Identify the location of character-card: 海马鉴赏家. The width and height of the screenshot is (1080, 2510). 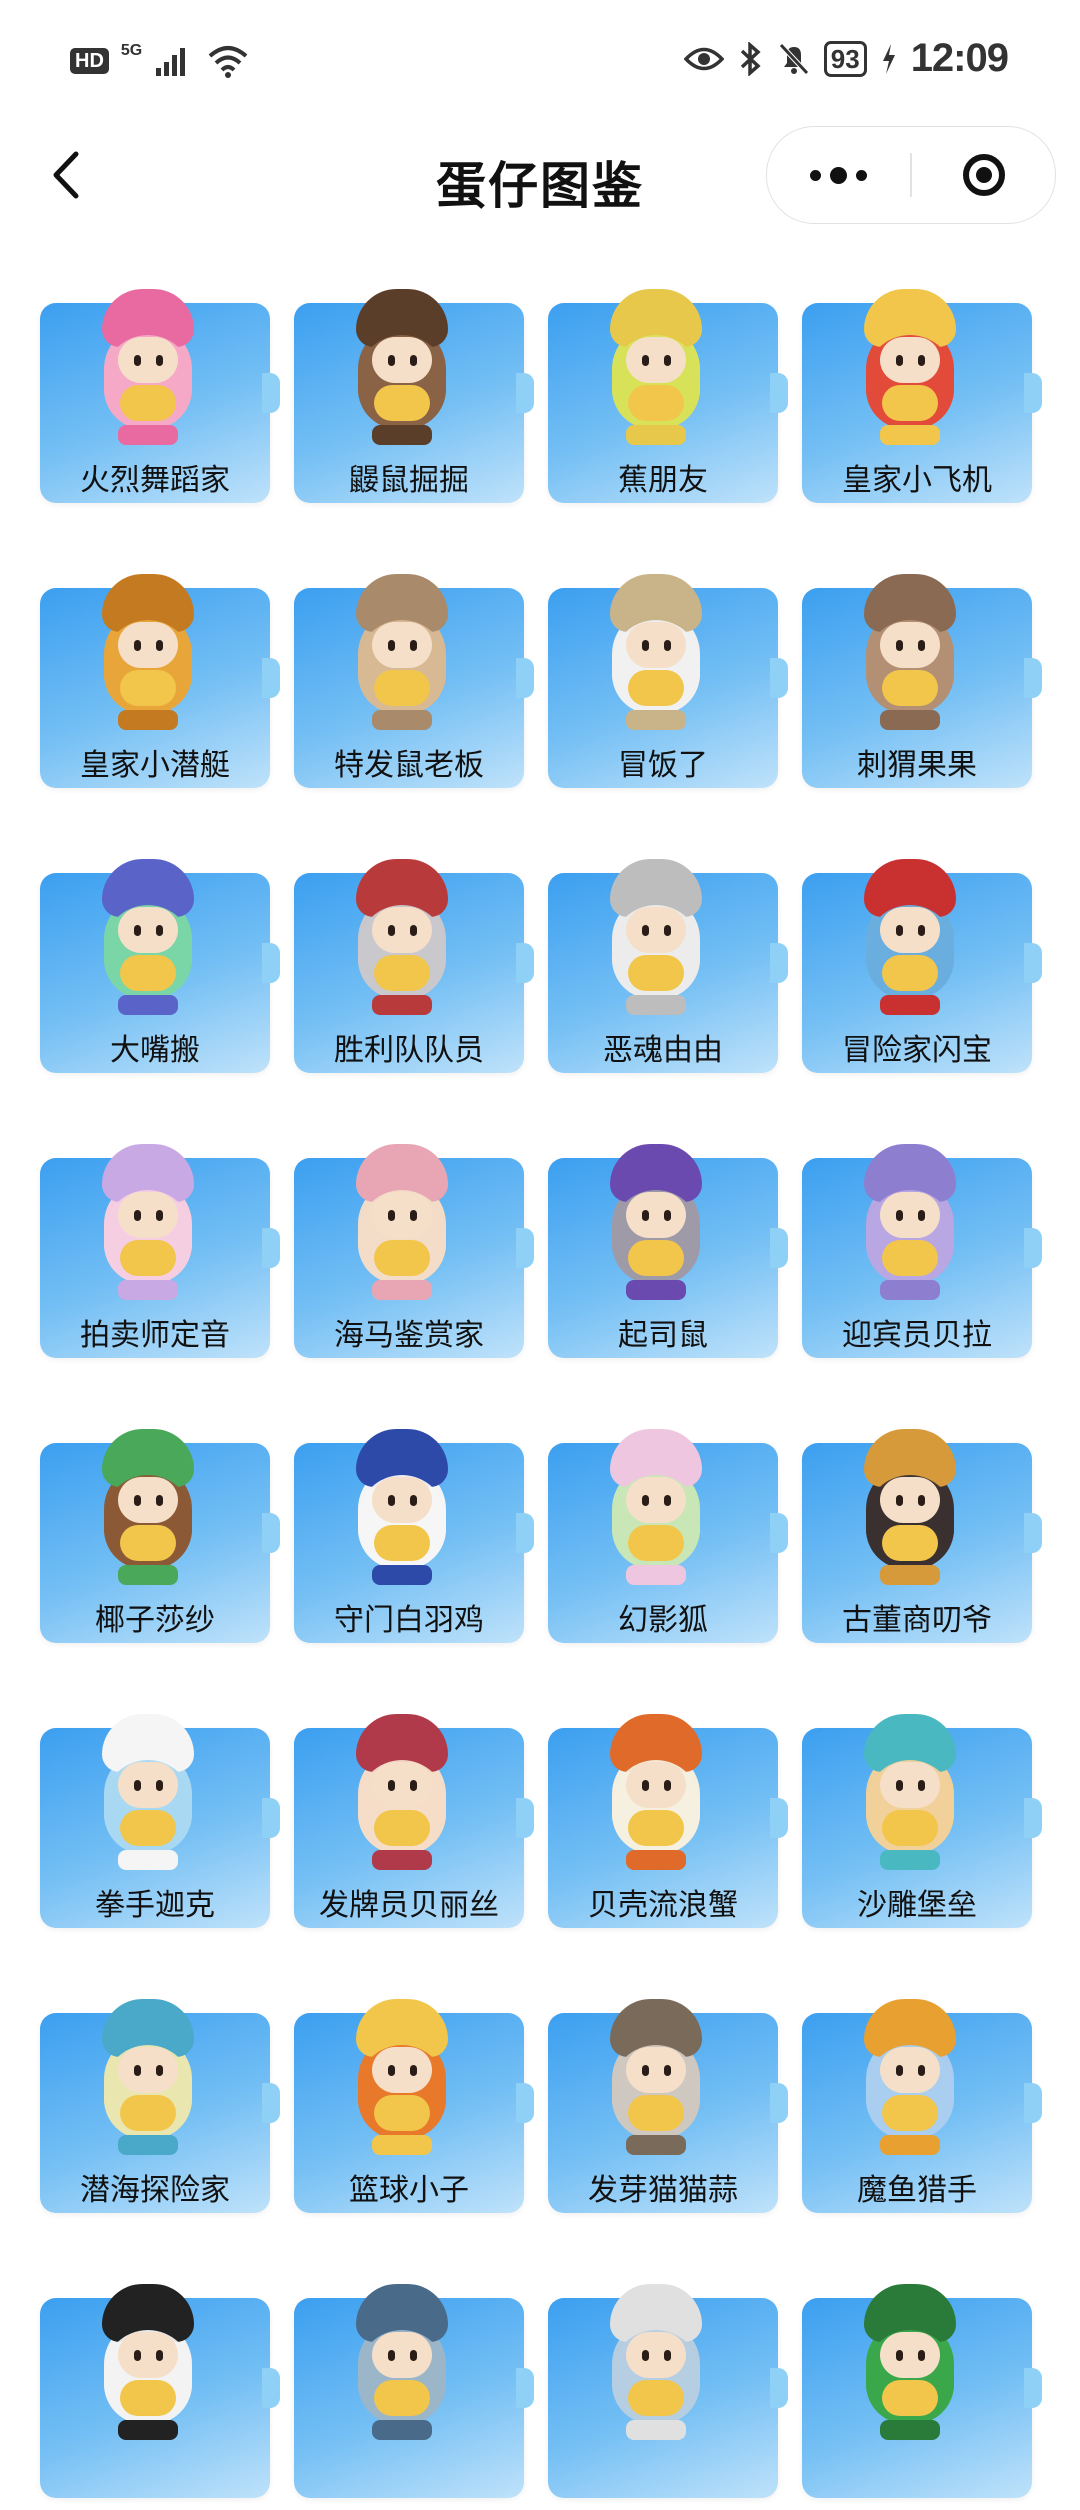
(408, 1255).